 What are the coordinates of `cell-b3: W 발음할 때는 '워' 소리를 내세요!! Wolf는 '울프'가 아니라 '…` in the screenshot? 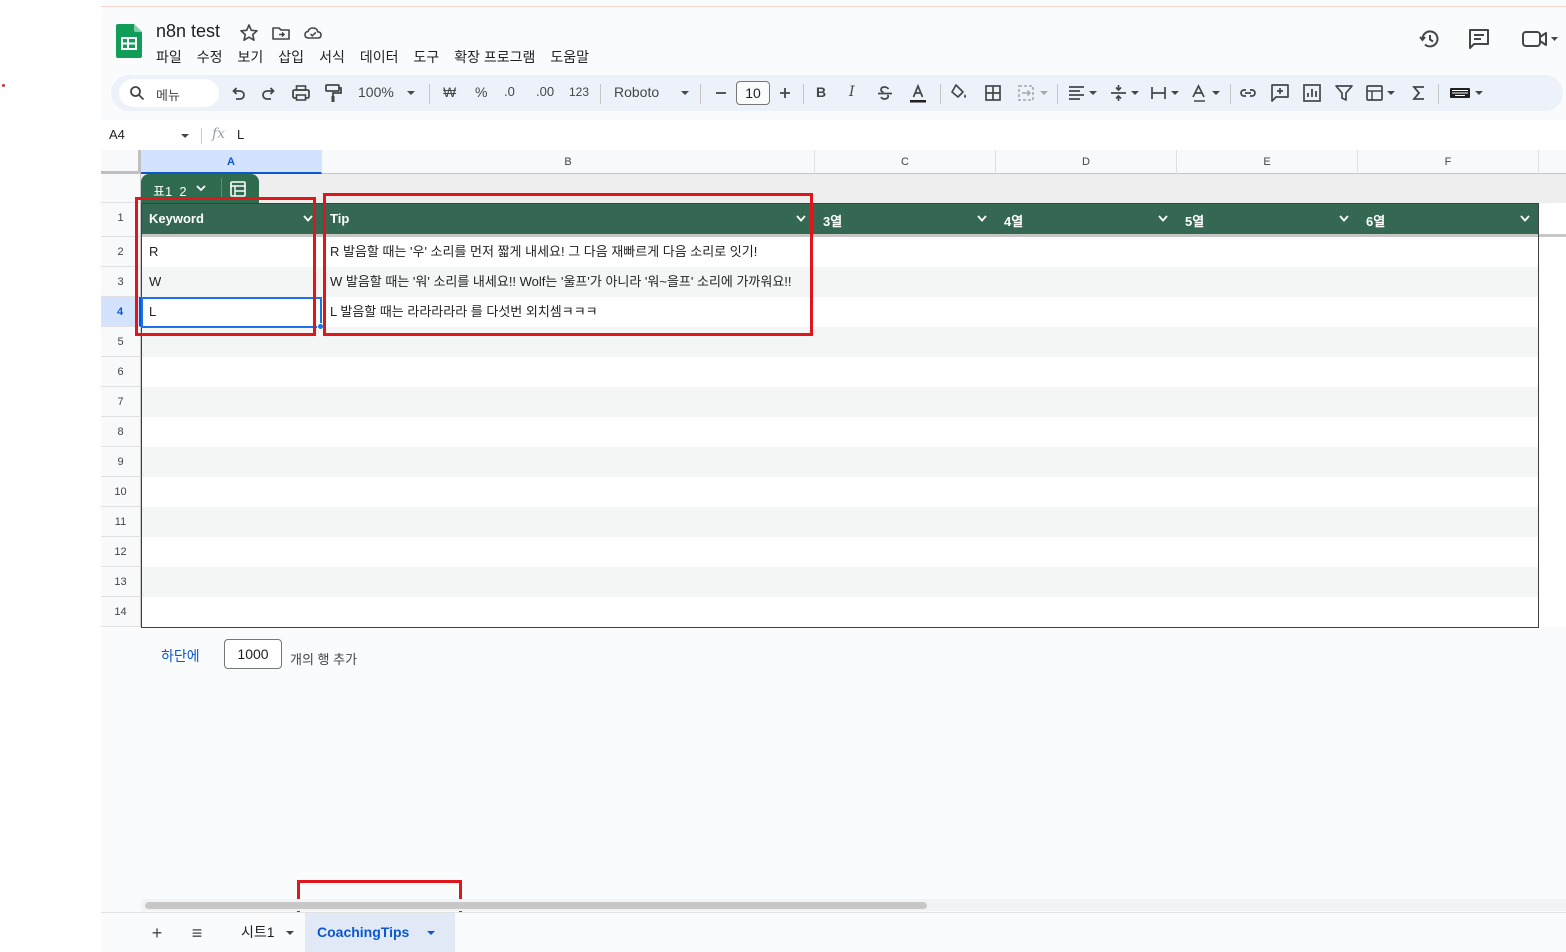 It's located at (568, 282).